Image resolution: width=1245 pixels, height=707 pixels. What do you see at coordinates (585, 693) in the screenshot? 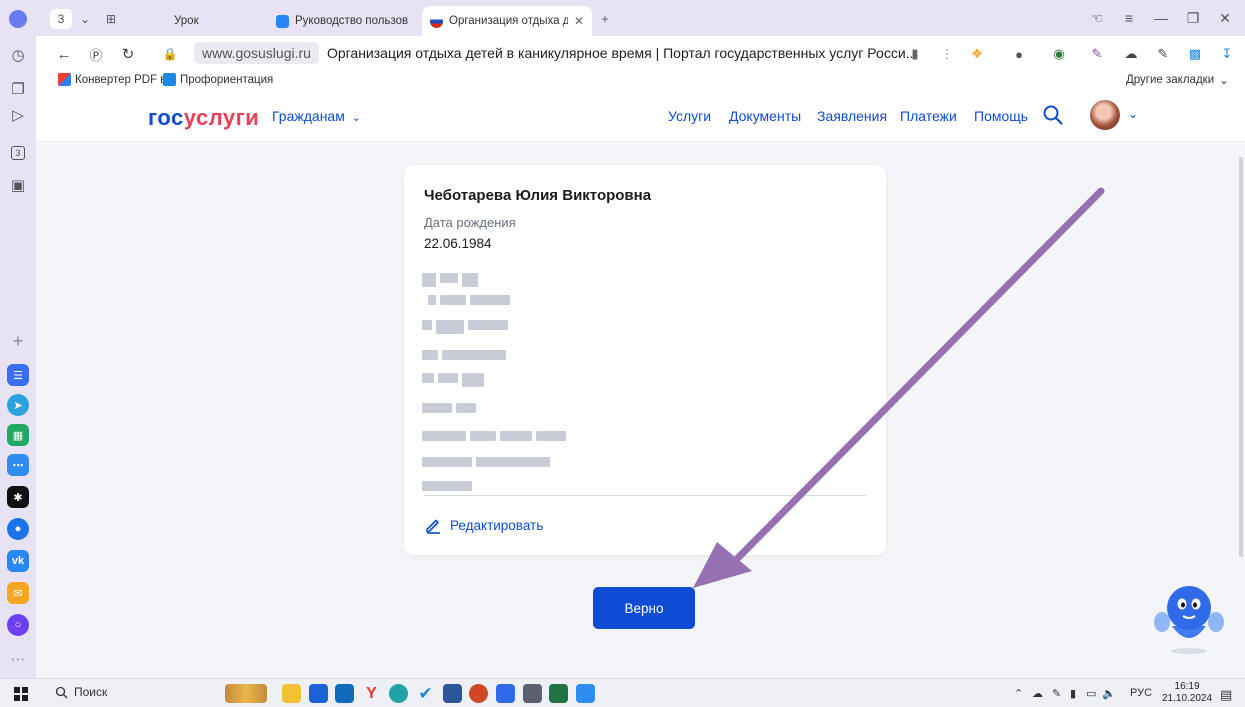
I see `chat-taskbar-icon` at bounding box center [585, 693].